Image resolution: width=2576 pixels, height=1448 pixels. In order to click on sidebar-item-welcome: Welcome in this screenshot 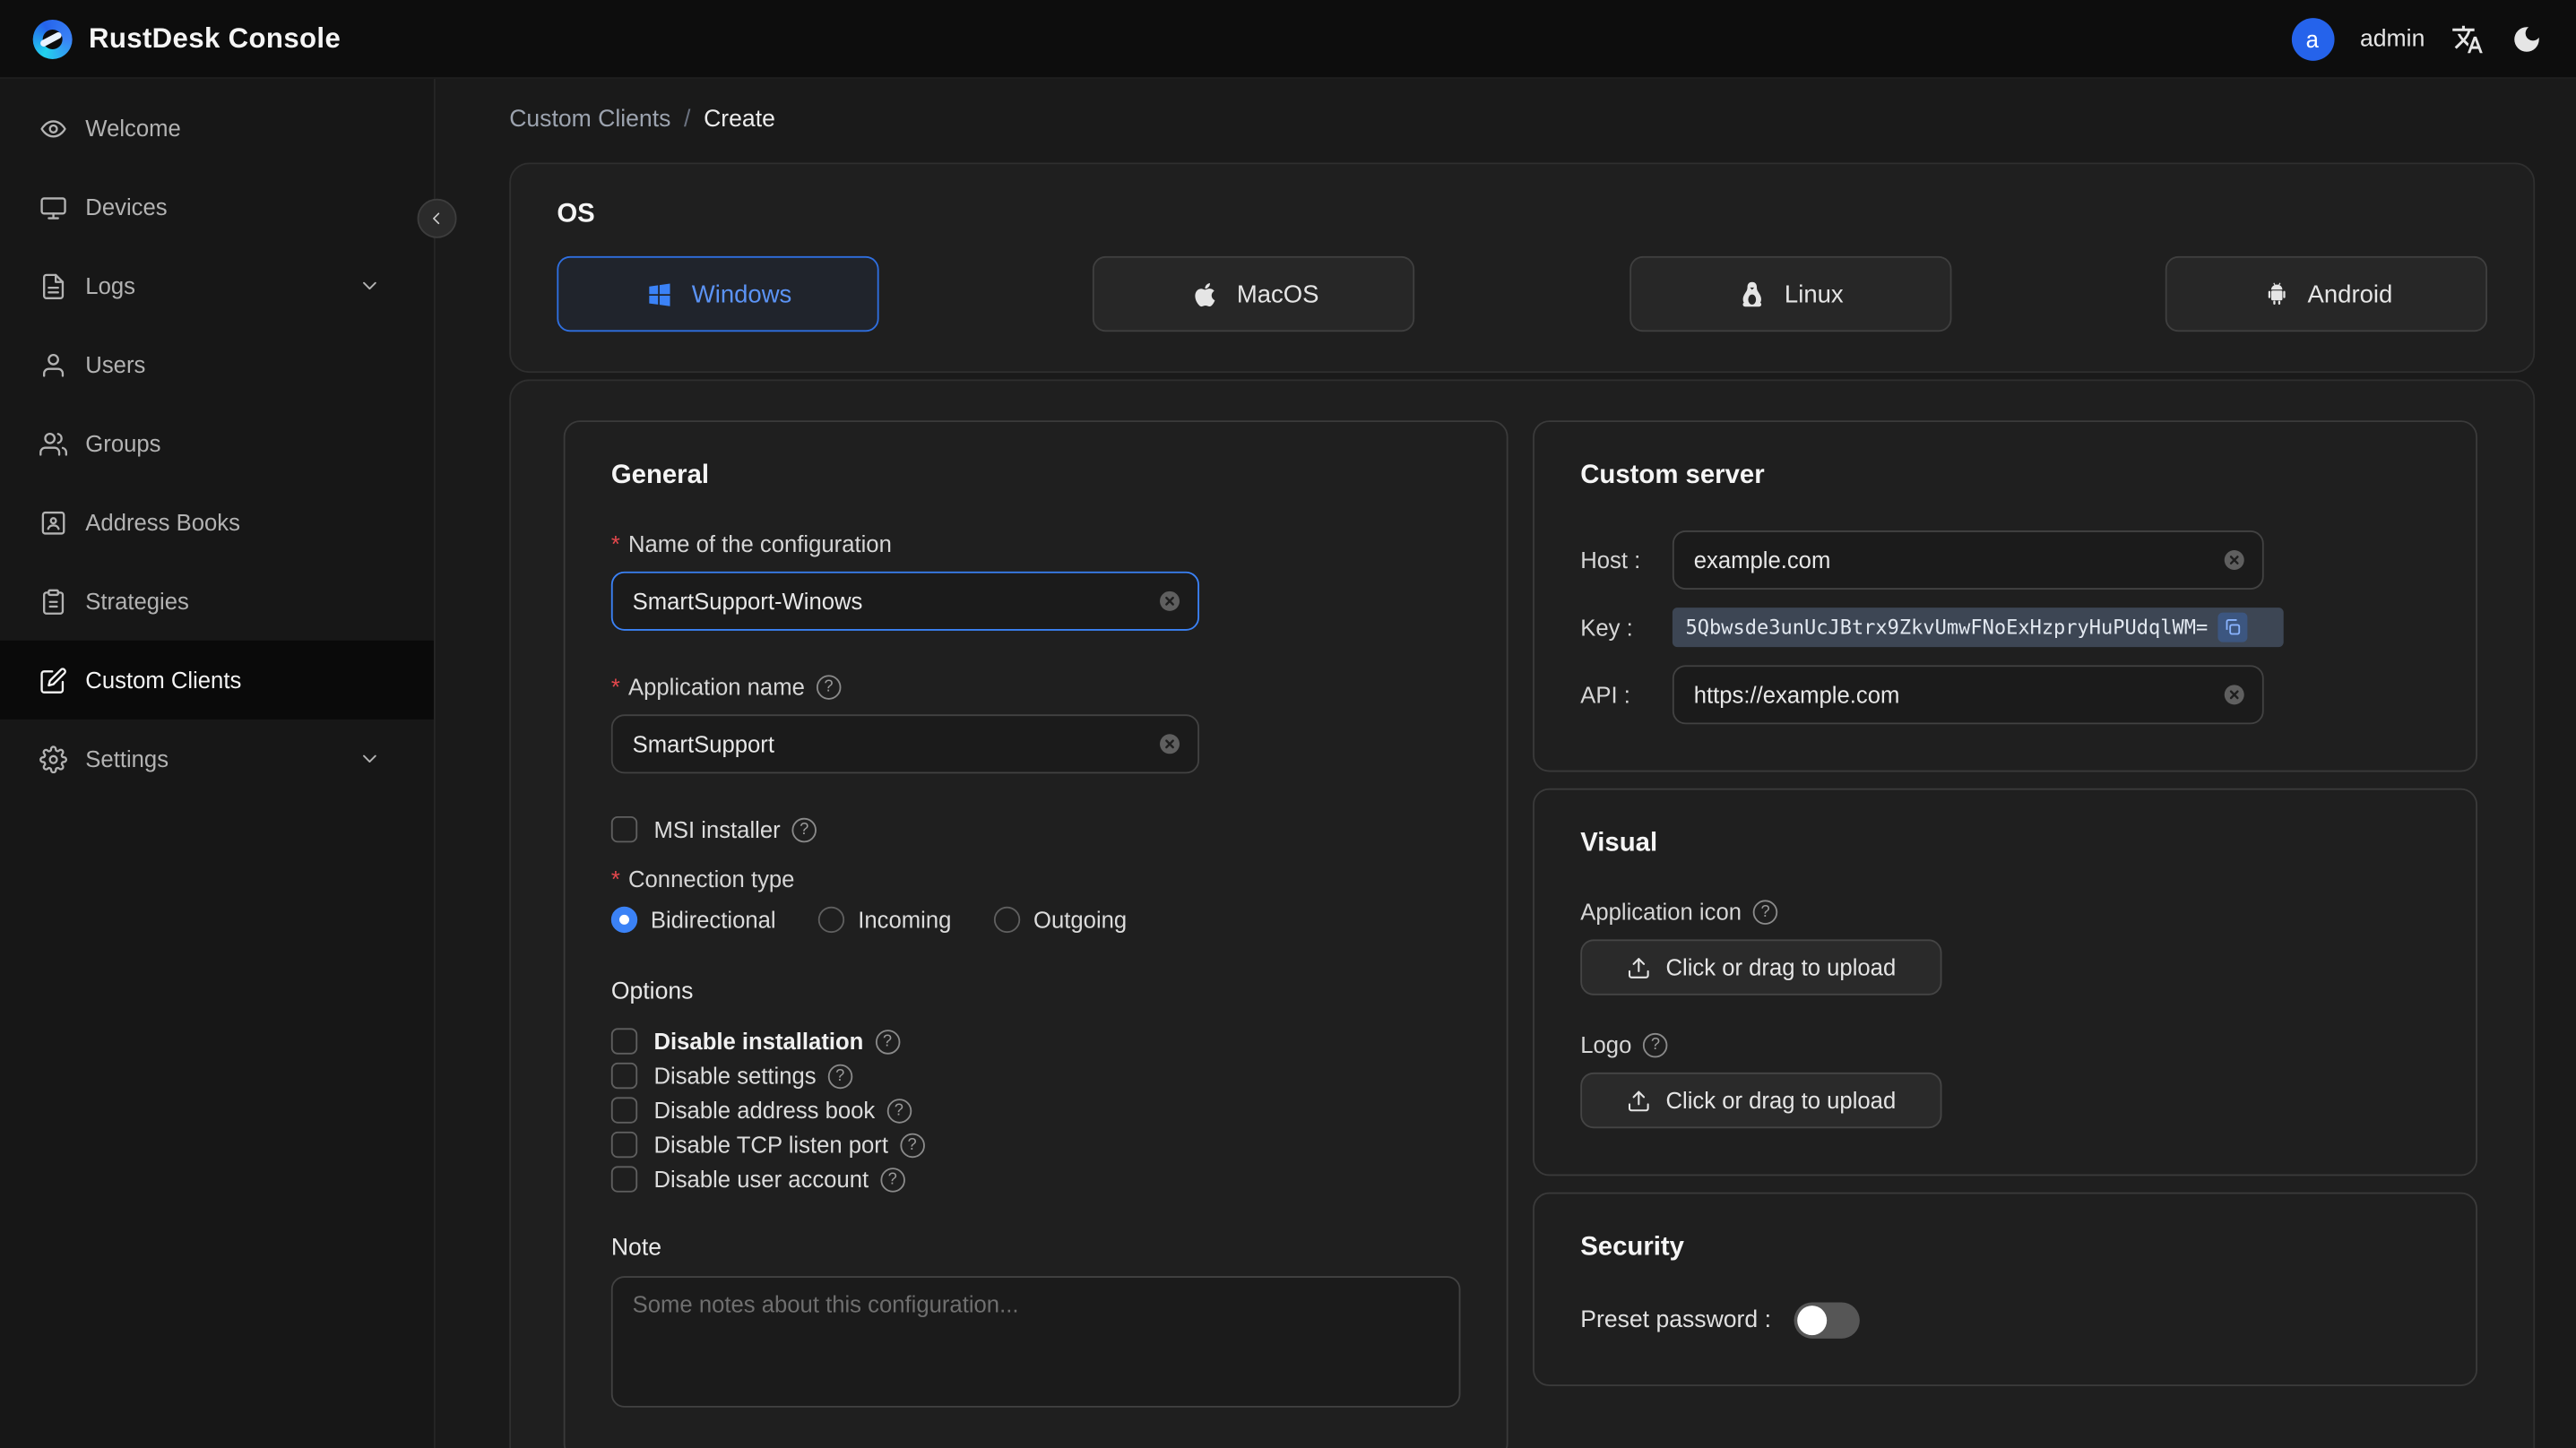, I will do `click(217, 128)`.